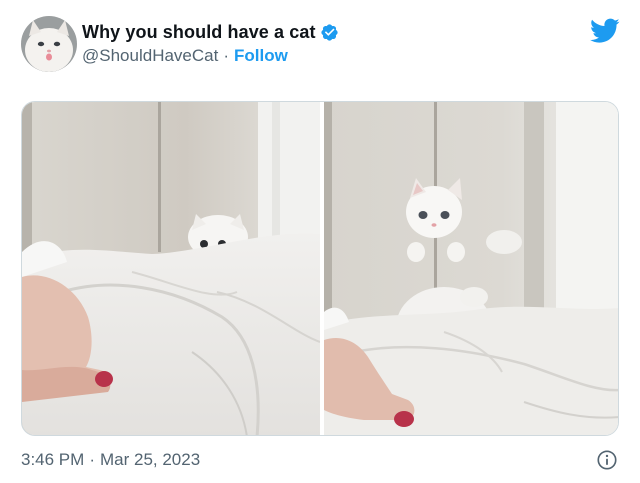 This screenshot has height=483, width=640. I want to click on tweet-date: Mar 25, 2023, so click(150, 459).